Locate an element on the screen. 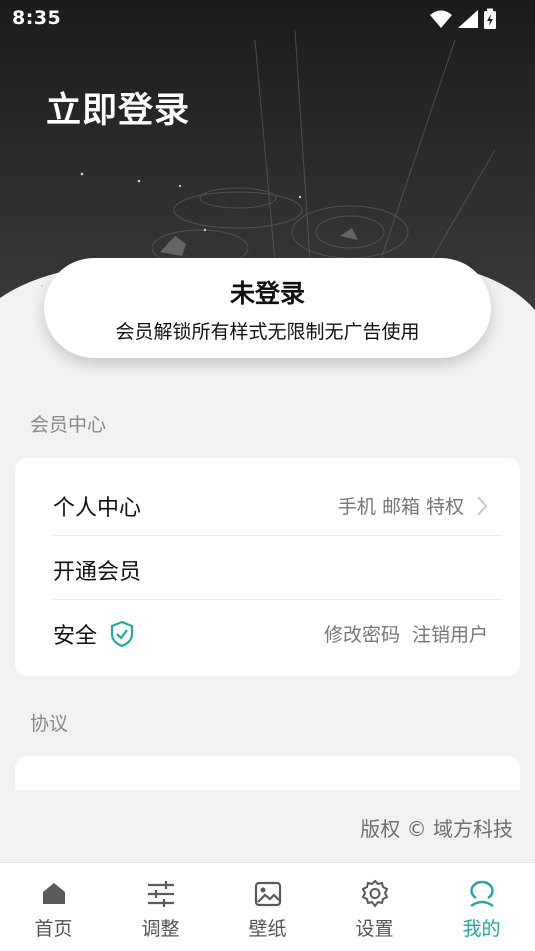 This screenshot has width=535, height=951. tab-wallpaper-label: 壁纸 is located at coordinates (267, 929).